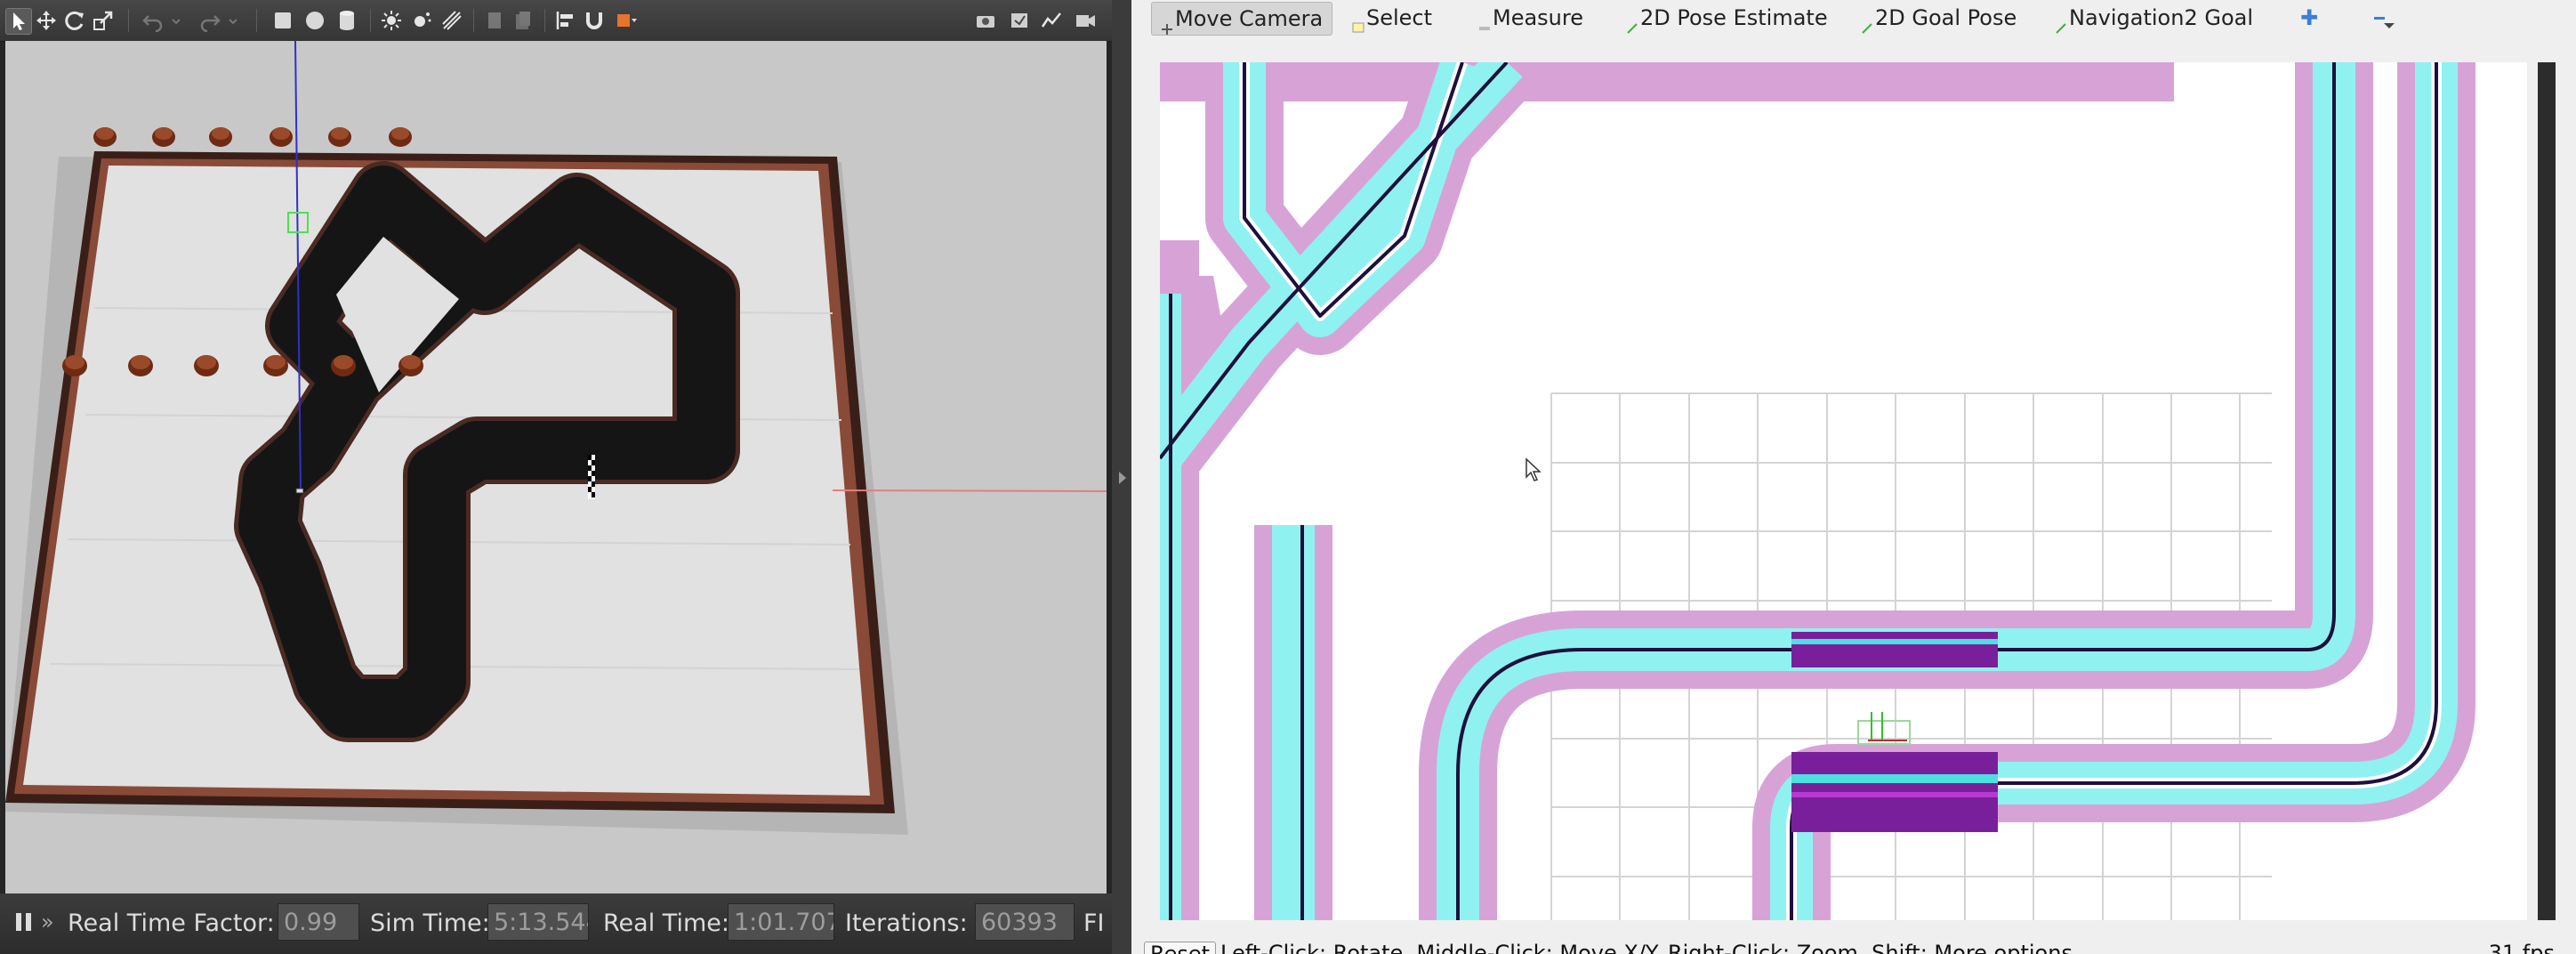  I want to click on pose-estimate-tool: 2D Pose Estimate, so click(1727, 18).